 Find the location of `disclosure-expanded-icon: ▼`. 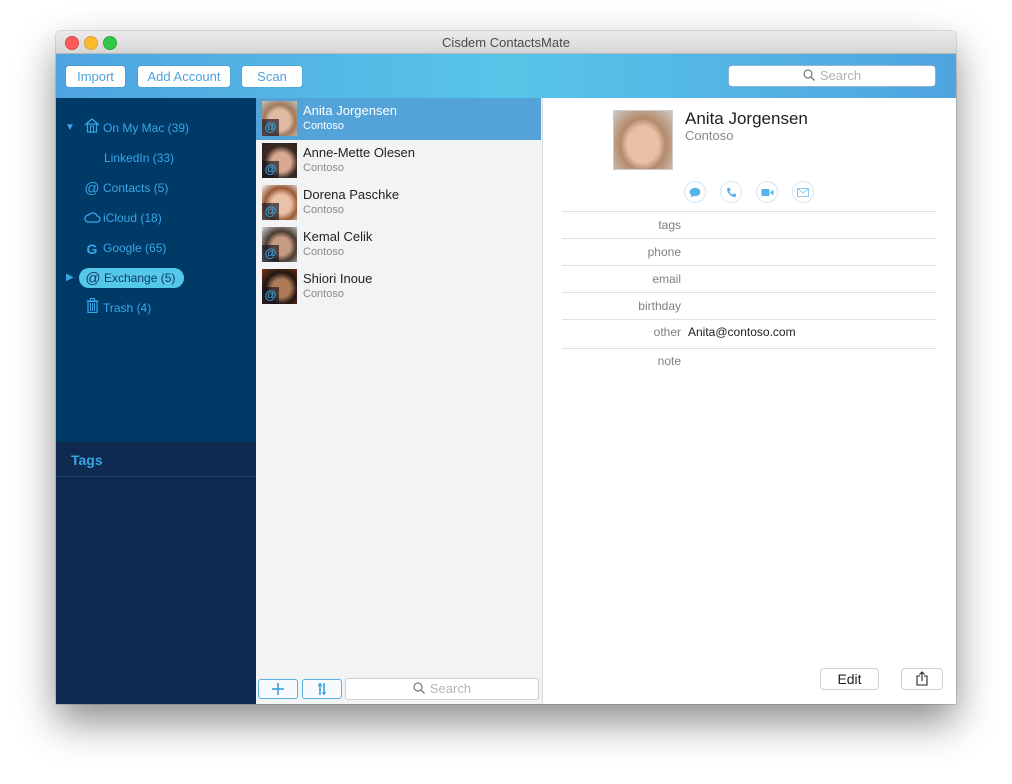

disclosure-expanded-icon: ▼ is located at coordinates (70, 127).